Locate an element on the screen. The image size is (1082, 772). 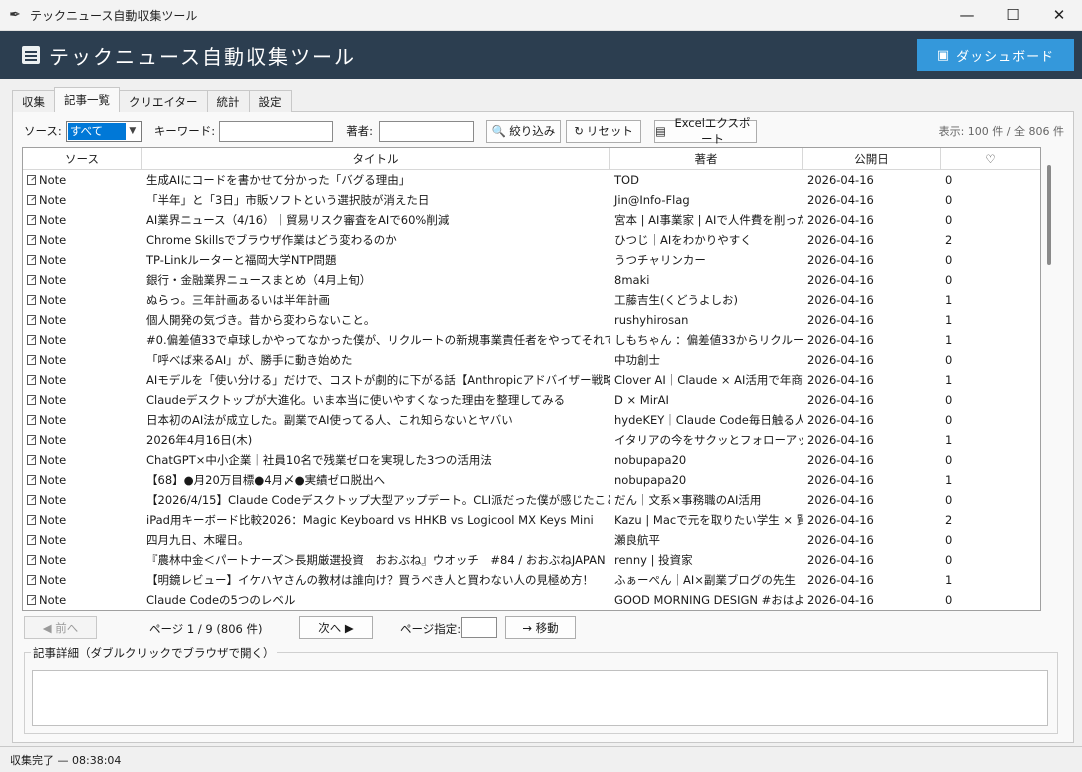
table-row: Note 「呼べば来るAI」が、勝手に動き始めた 中功創士 2026-04-16 0 is located at coordinates (531, 360).